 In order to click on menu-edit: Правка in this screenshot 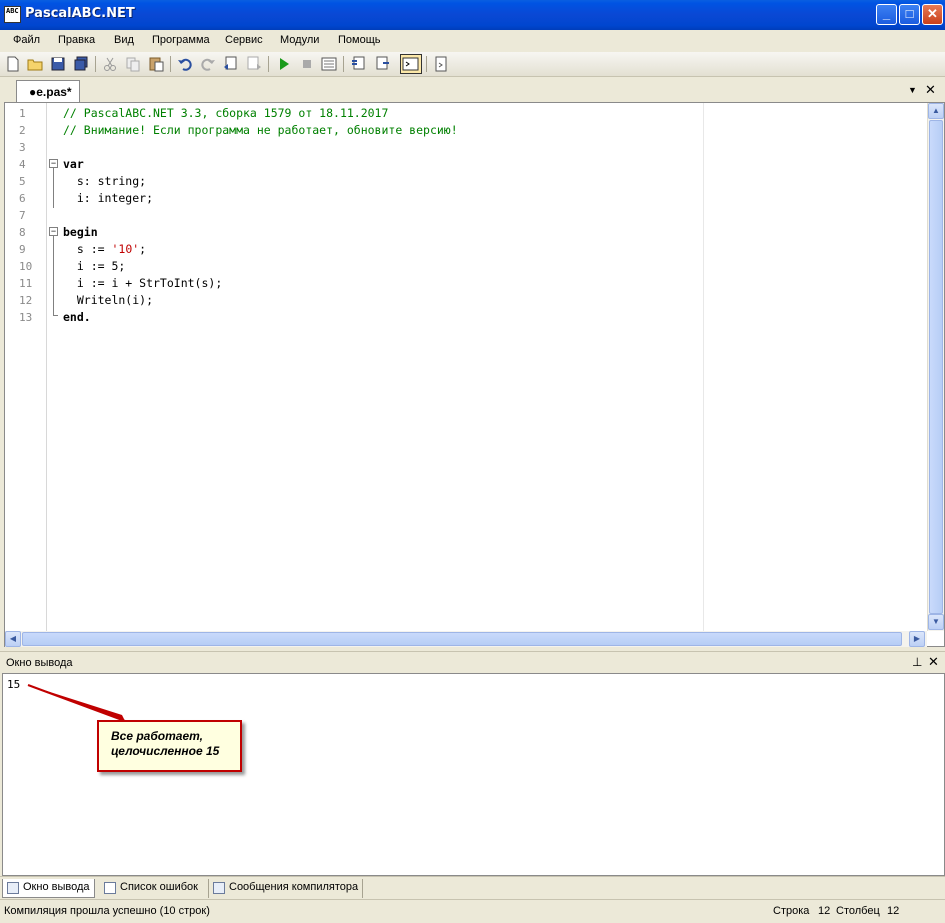, I will do `click(76, 40)`.